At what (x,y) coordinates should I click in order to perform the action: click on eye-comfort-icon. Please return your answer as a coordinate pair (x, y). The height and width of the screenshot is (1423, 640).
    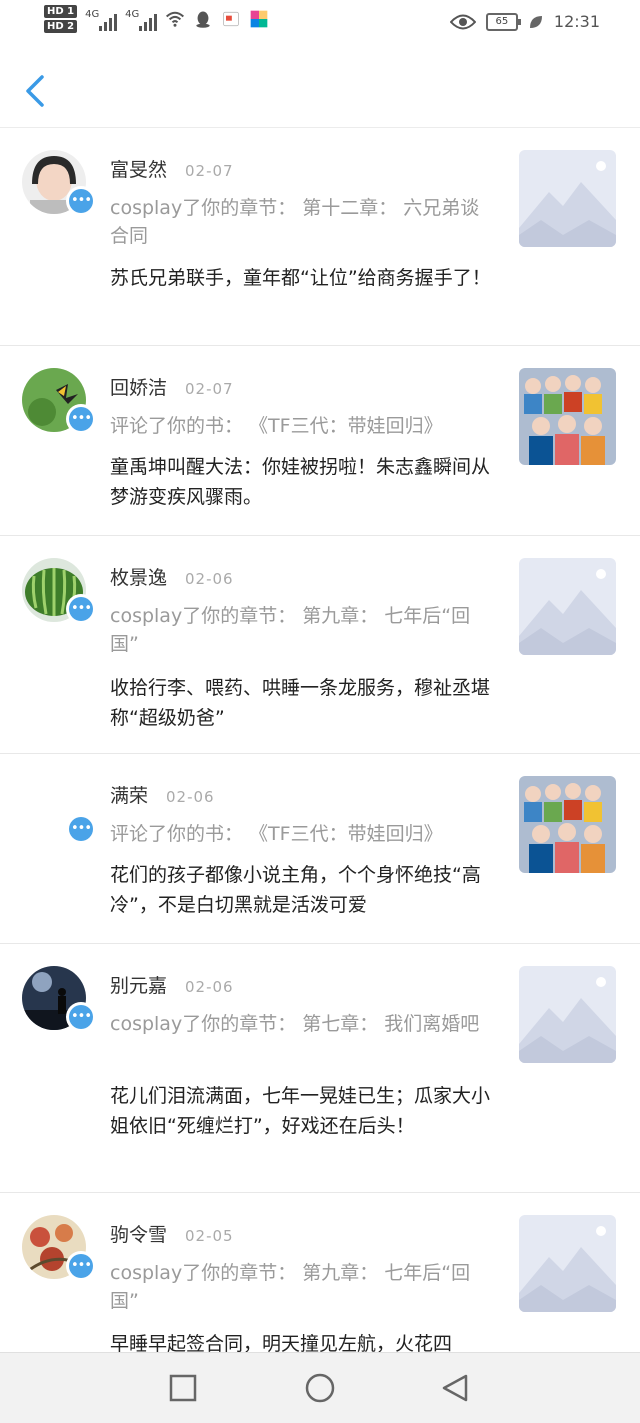
    Looking at the image, I should click on (462, 21).